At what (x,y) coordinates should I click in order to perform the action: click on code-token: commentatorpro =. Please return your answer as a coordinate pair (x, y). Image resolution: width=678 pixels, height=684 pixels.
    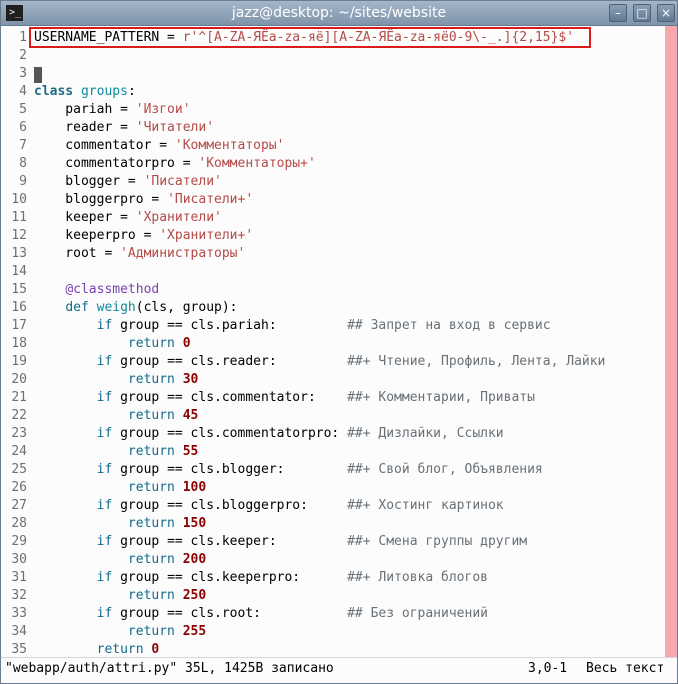
    Looking at the image, I should click on (116, 163).